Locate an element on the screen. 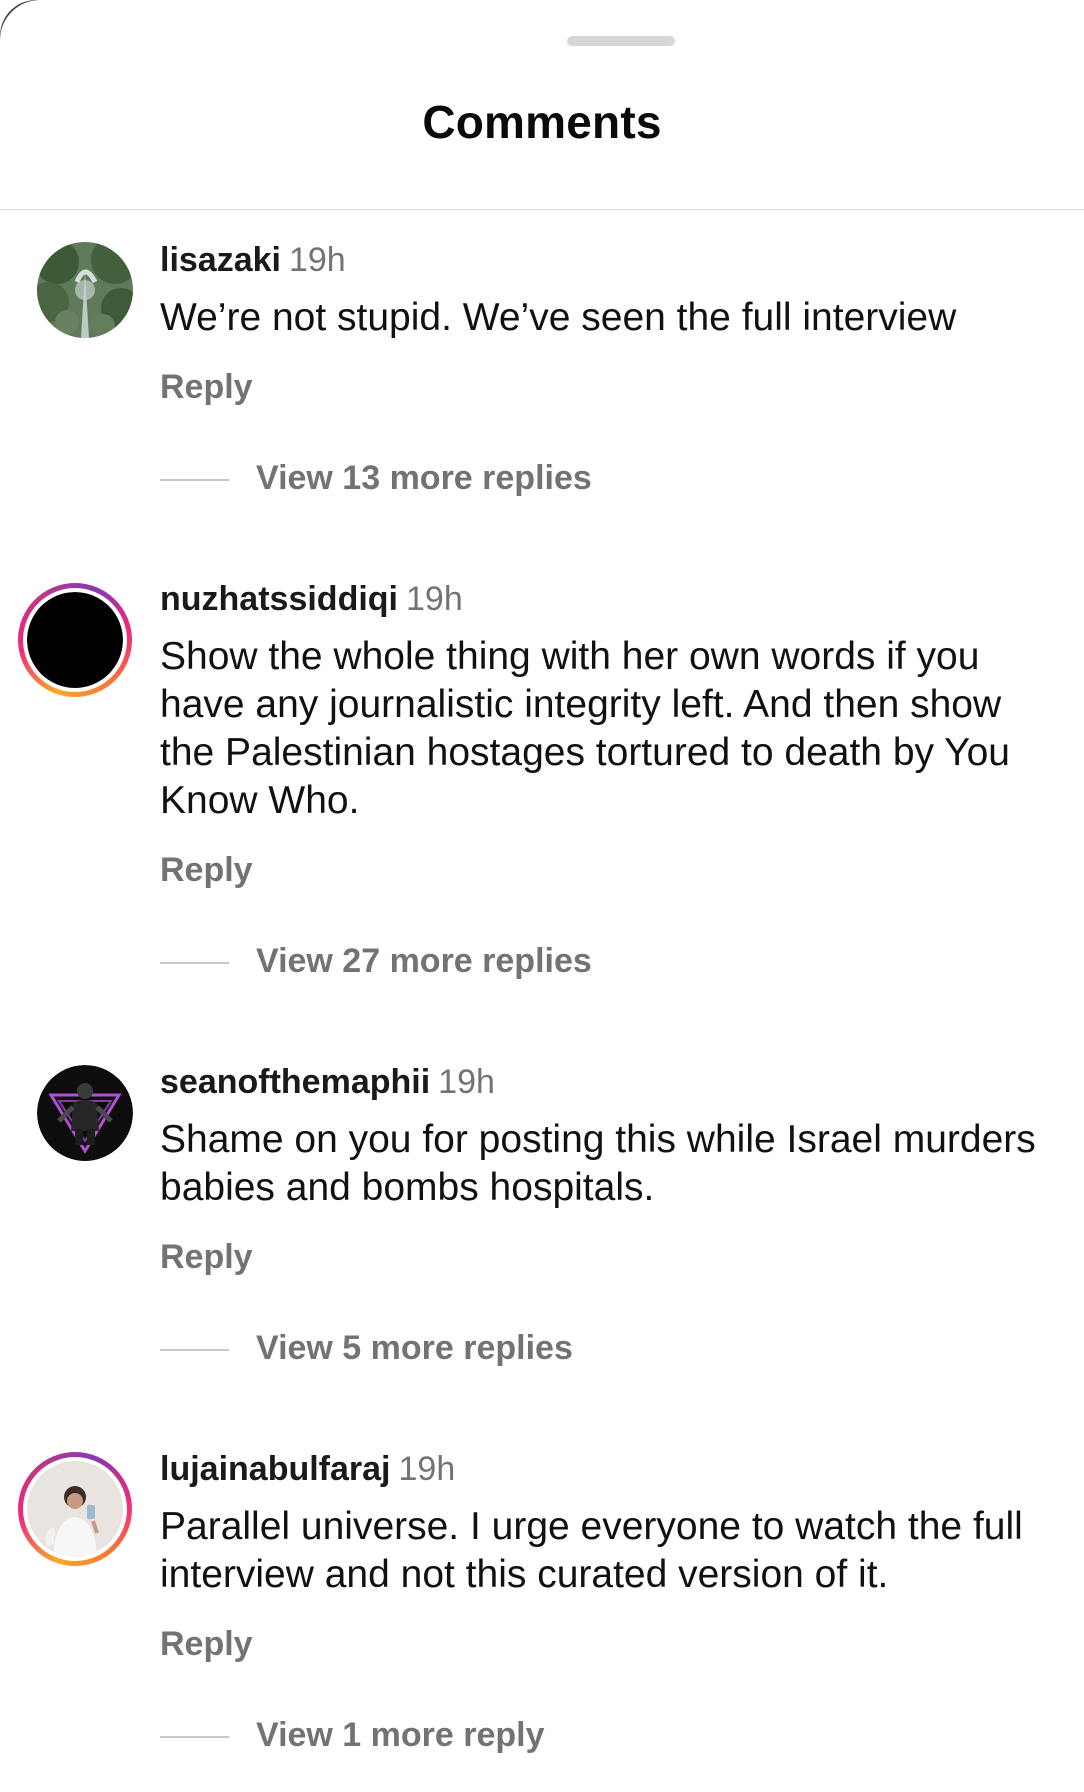 This screenshot has width=1084, height=1792. comment-meta: seanofthemaphii 19h is located at coordinates (327, 1082).